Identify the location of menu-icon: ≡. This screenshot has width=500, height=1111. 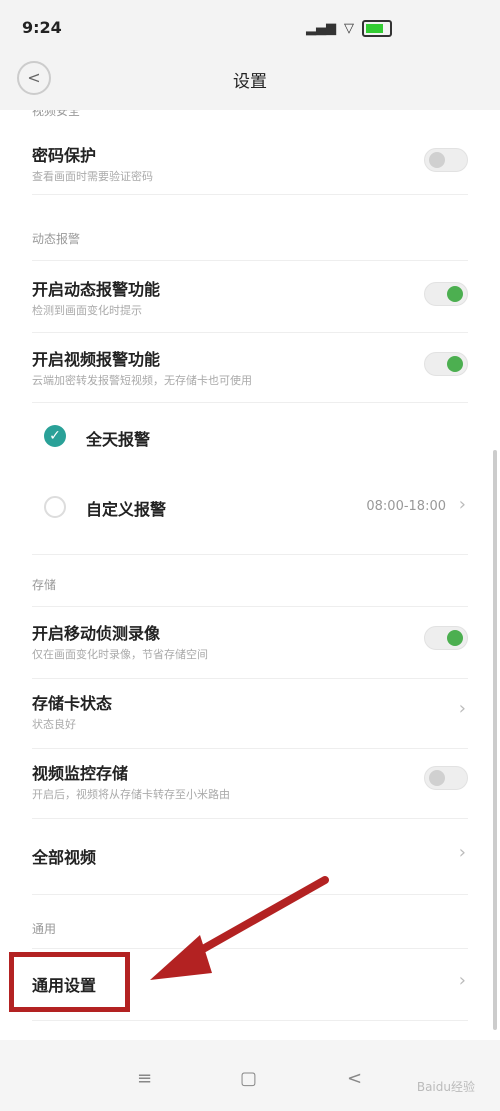
(144, 1078).